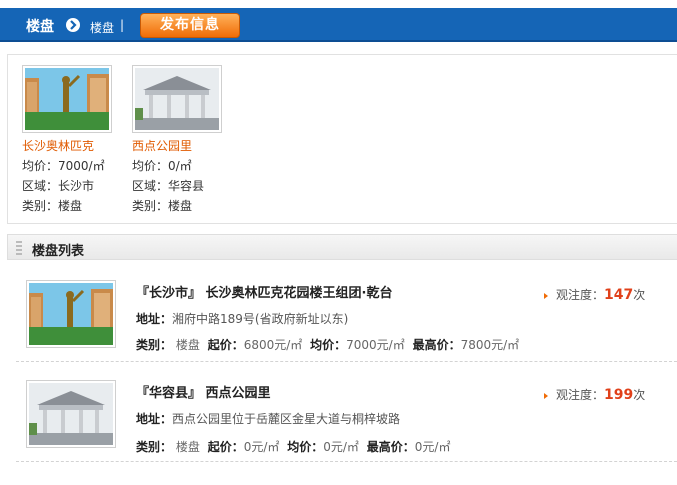 The height and width of the screenshot is (485, 677). What do you see at coordinates (40, 27) in the screenshot?
I see `page-title: 楼盘` at bounding box center [40, 27].